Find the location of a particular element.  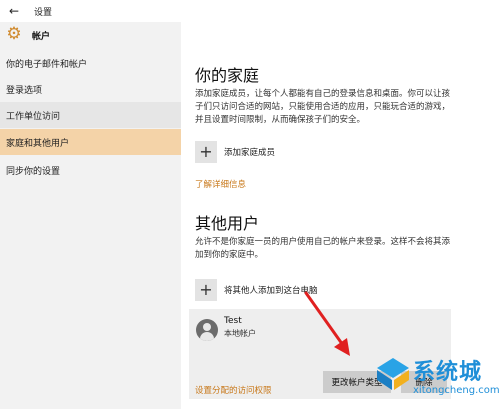

add-other-user-button: + 将其他人添加到这台电脑 is located at coordinates (256, 290).